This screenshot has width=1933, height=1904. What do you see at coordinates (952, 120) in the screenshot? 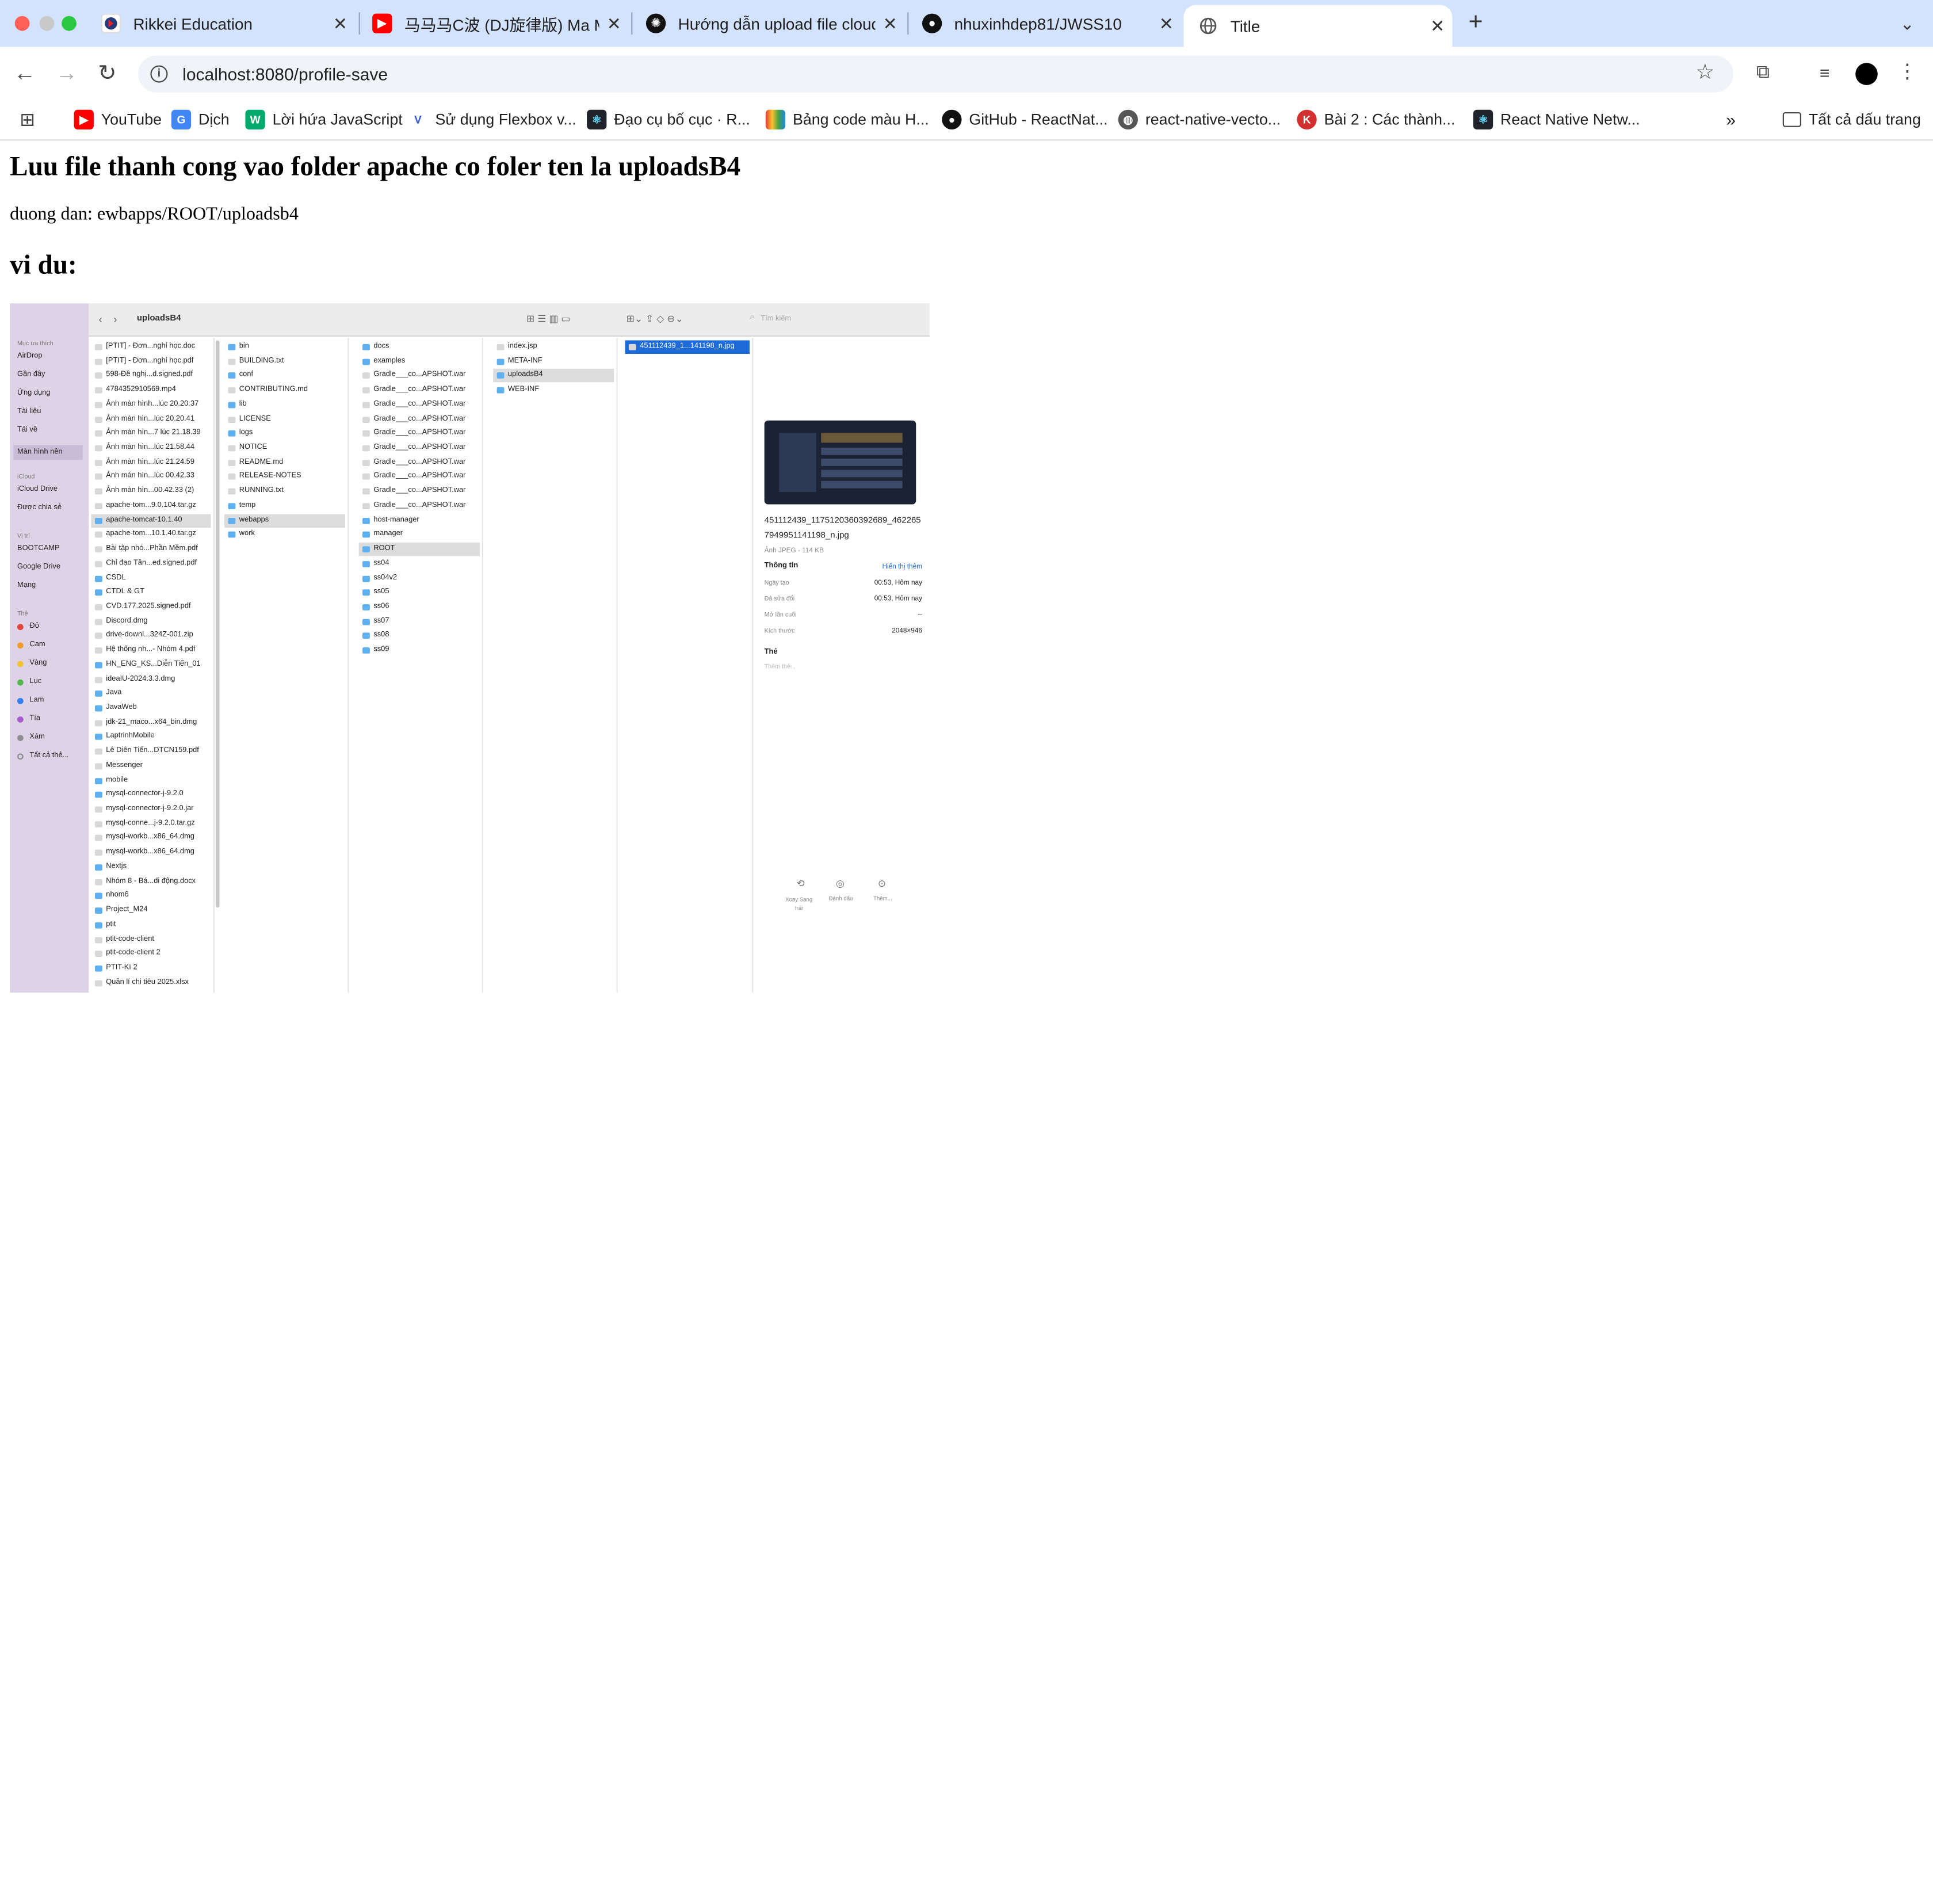
I see `github-icon: ●` at bounding box center [952, 120].